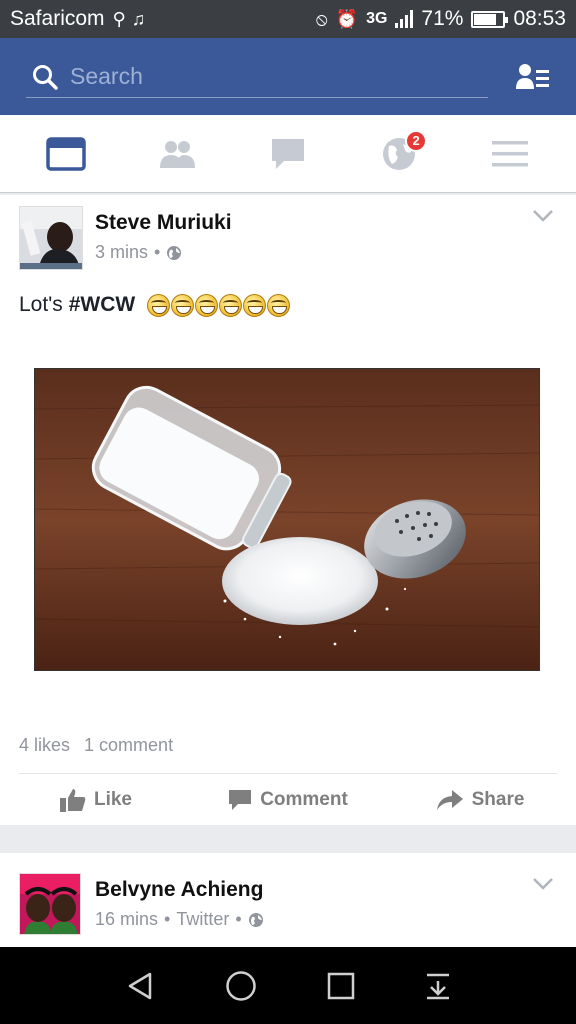 Image resolution: width=576 pixels, height=1024 pixels. Describe the element at coordinates (241, 986) in the screenshot. I see `home-icon` at that location.